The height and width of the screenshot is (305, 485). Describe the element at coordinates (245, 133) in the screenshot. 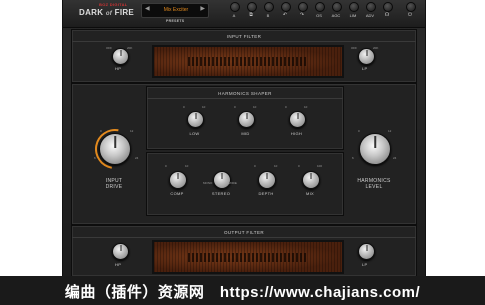

I see `mid-label: MID` at that location.